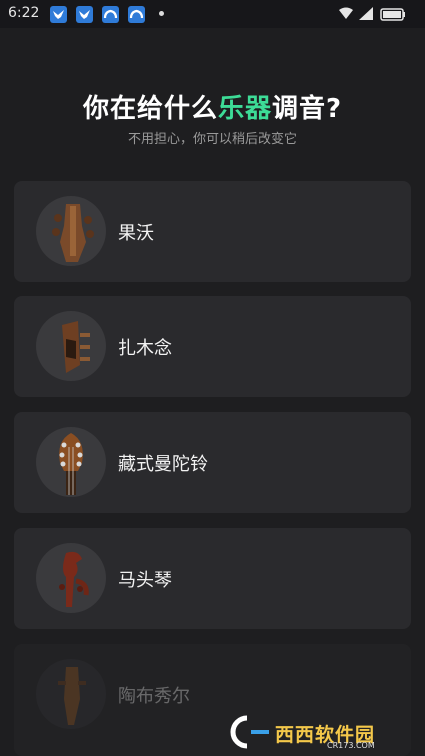 The width and height of the screenshot is (425, 756). Describe the element at coordinates (307, 109) in the screenshot. I see `title-suffix: 调音?` at that location.